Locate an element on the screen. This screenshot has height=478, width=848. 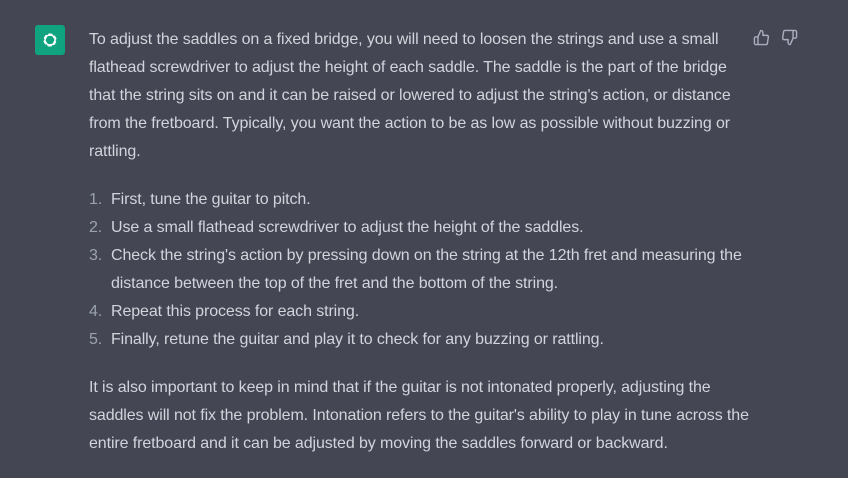
thumbs-down-button is located at coordinates (789, 37).